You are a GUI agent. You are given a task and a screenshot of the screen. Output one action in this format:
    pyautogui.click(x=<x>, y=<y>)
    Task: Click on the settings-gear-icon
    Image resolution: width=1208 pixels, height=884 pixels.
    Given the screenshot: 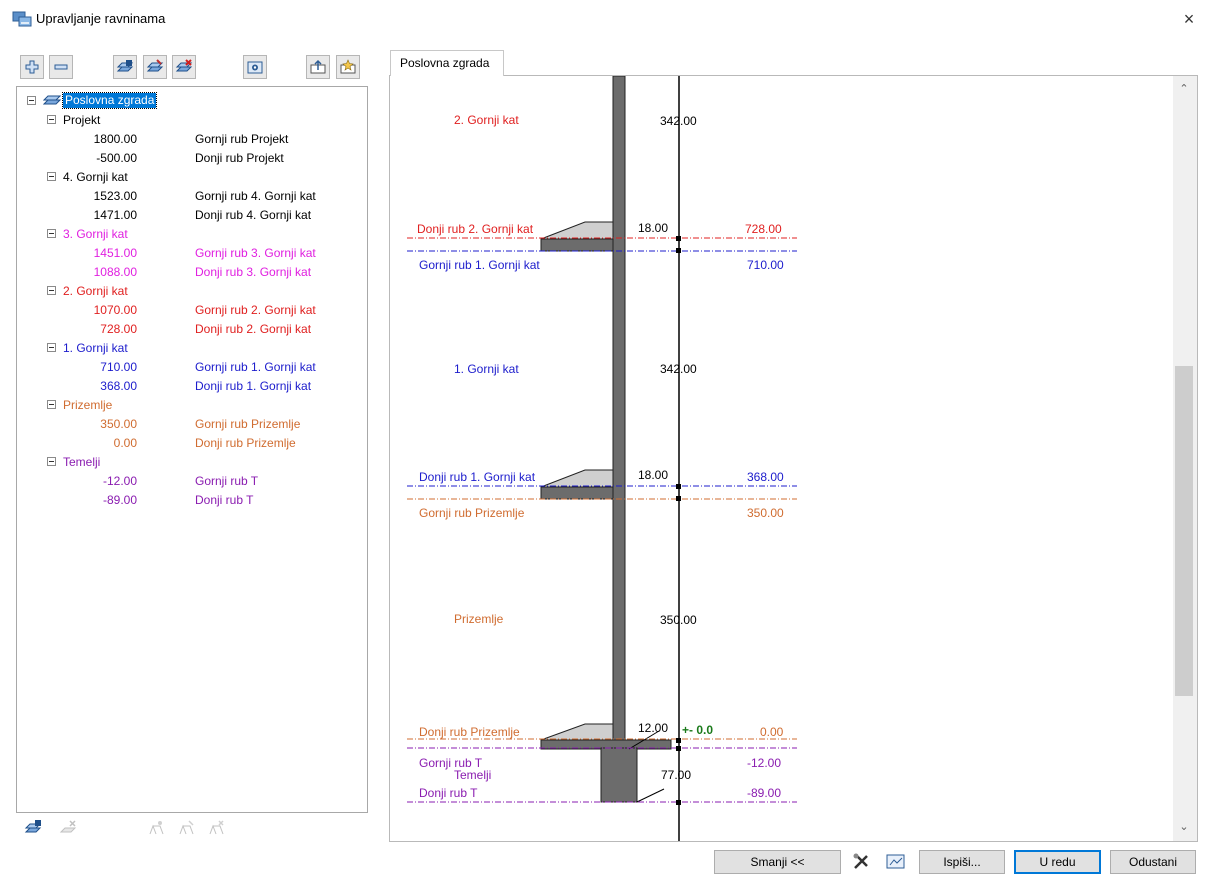 What is the action you would take?
    pyautogui.click(x=255, y=67)
    